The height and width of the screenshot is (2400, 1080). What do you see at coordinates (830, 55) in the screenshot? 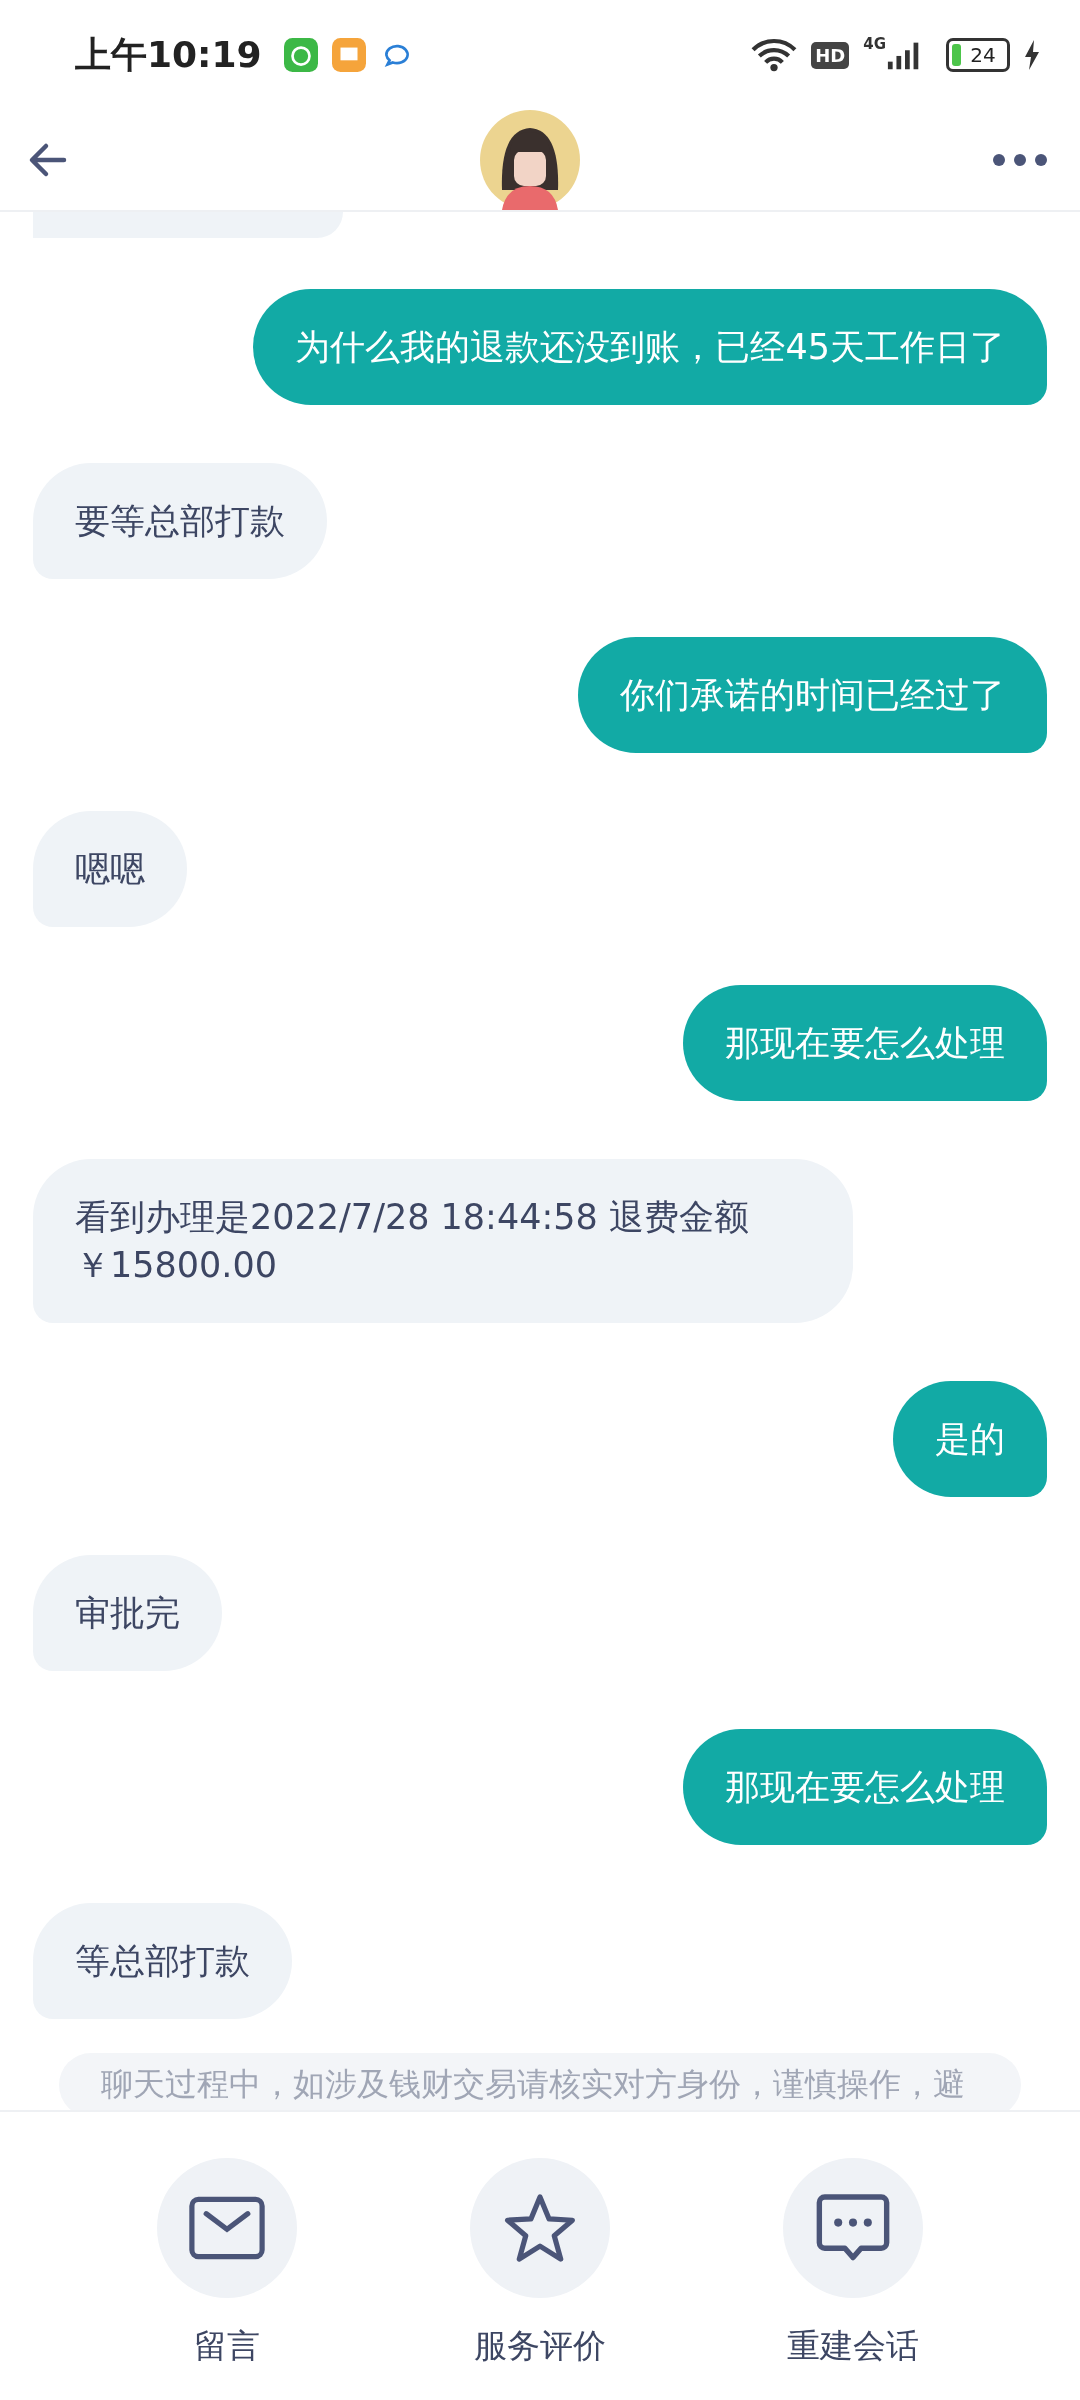
I see `hd-badge: HD` at bounding box center [830, 55].